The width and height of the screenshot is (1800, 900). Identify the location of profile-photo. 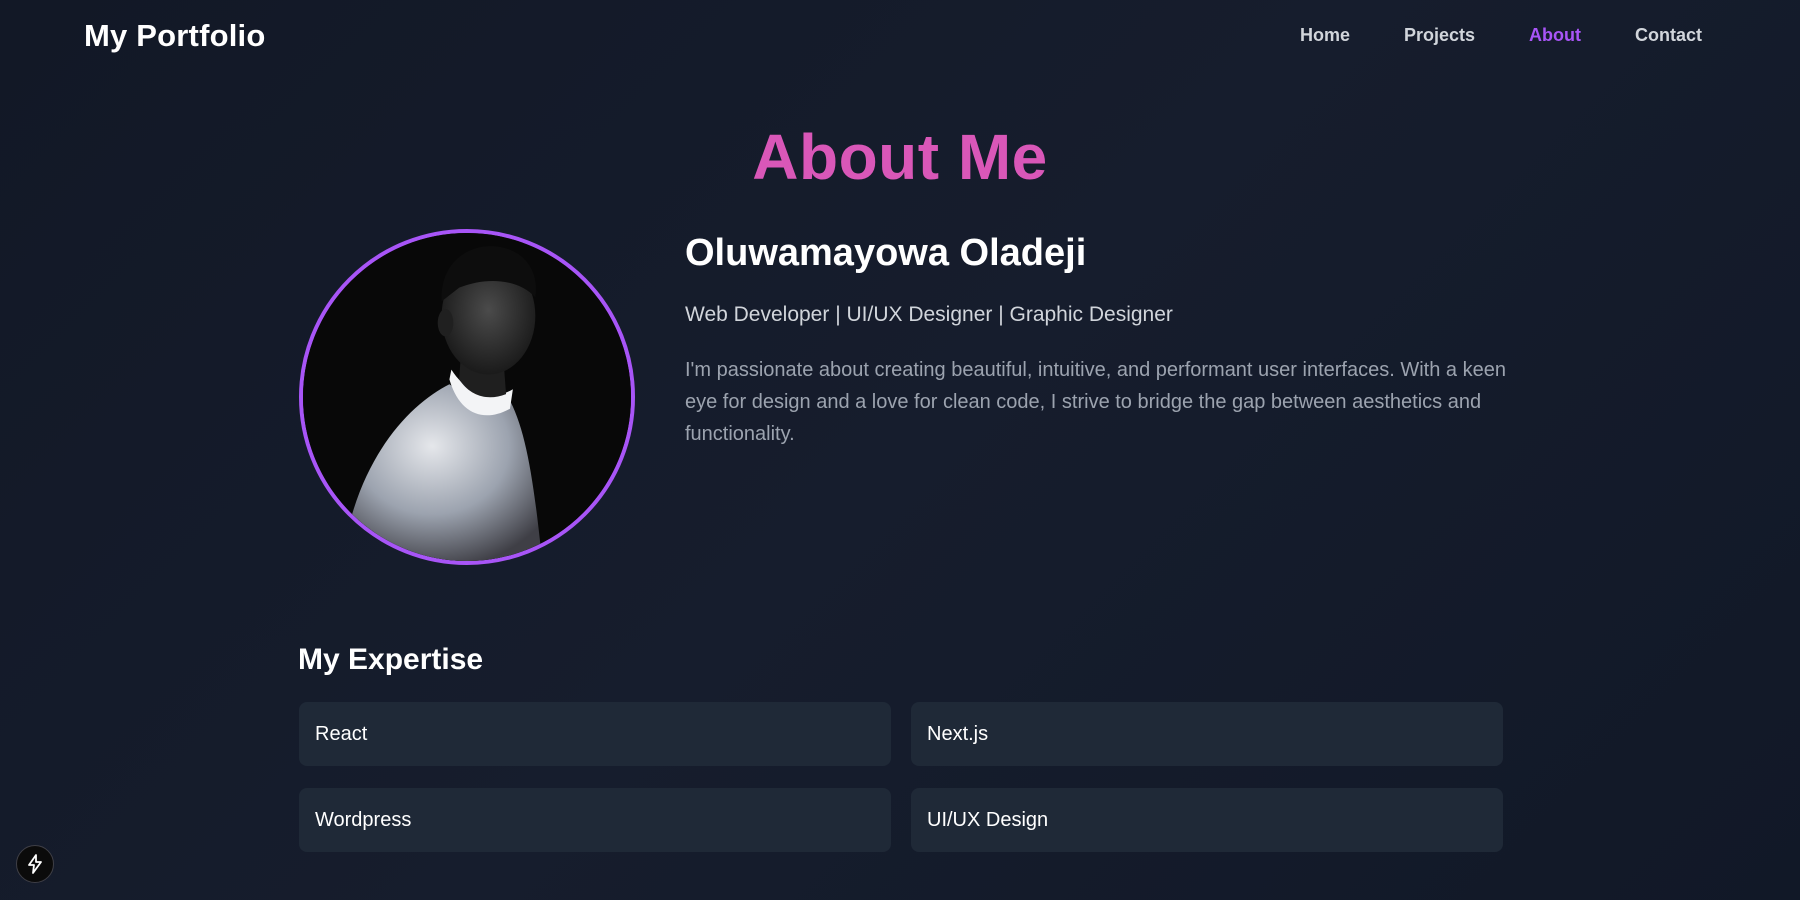
(467, 397).